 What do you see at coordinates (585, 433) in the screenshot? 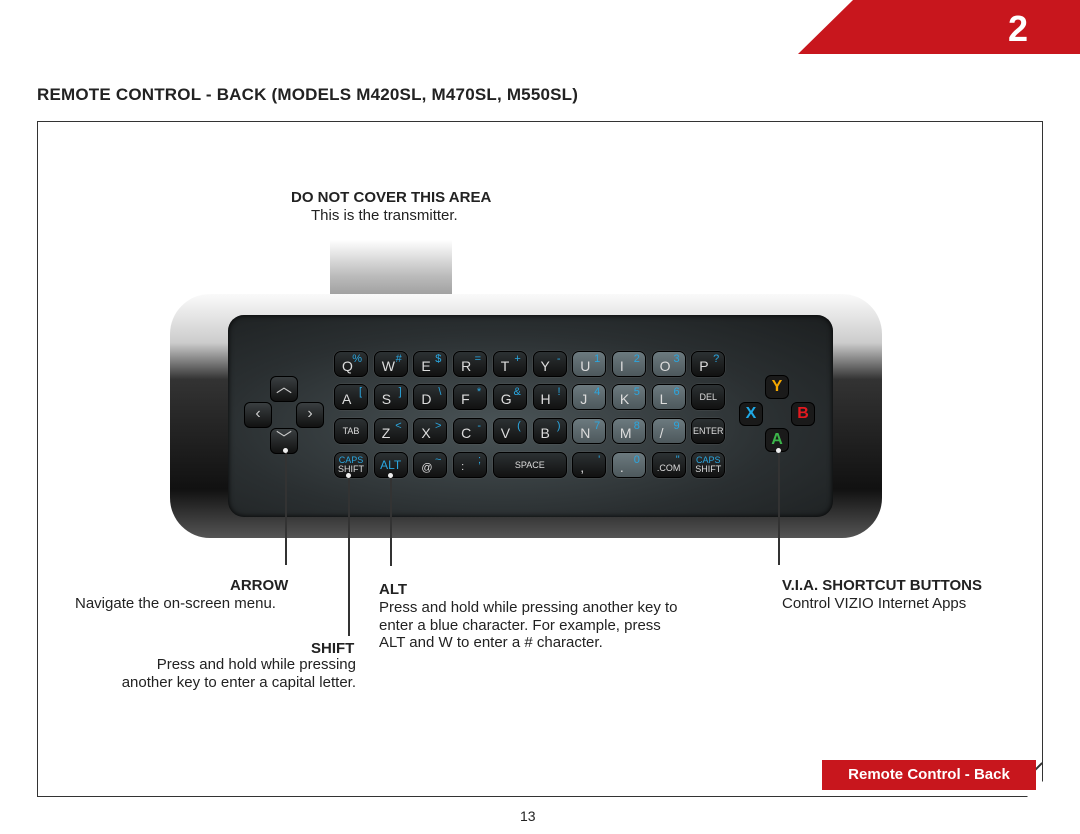
I see `key-label: N` at bounding box center [585, 433].